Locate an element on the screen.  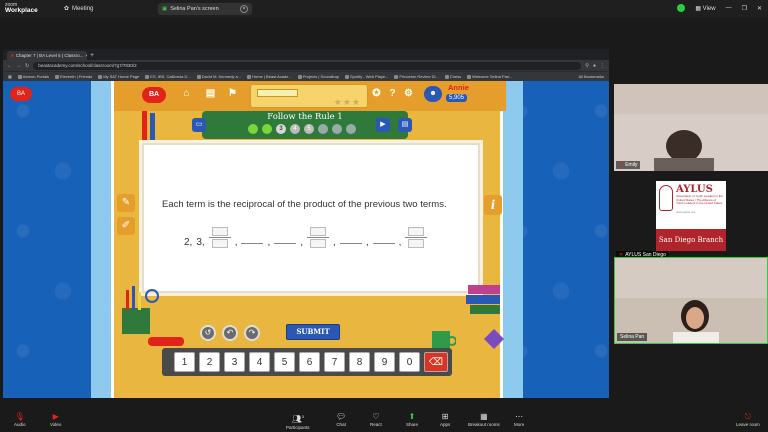
key-9: 9 is located at coordinates (384, 362).